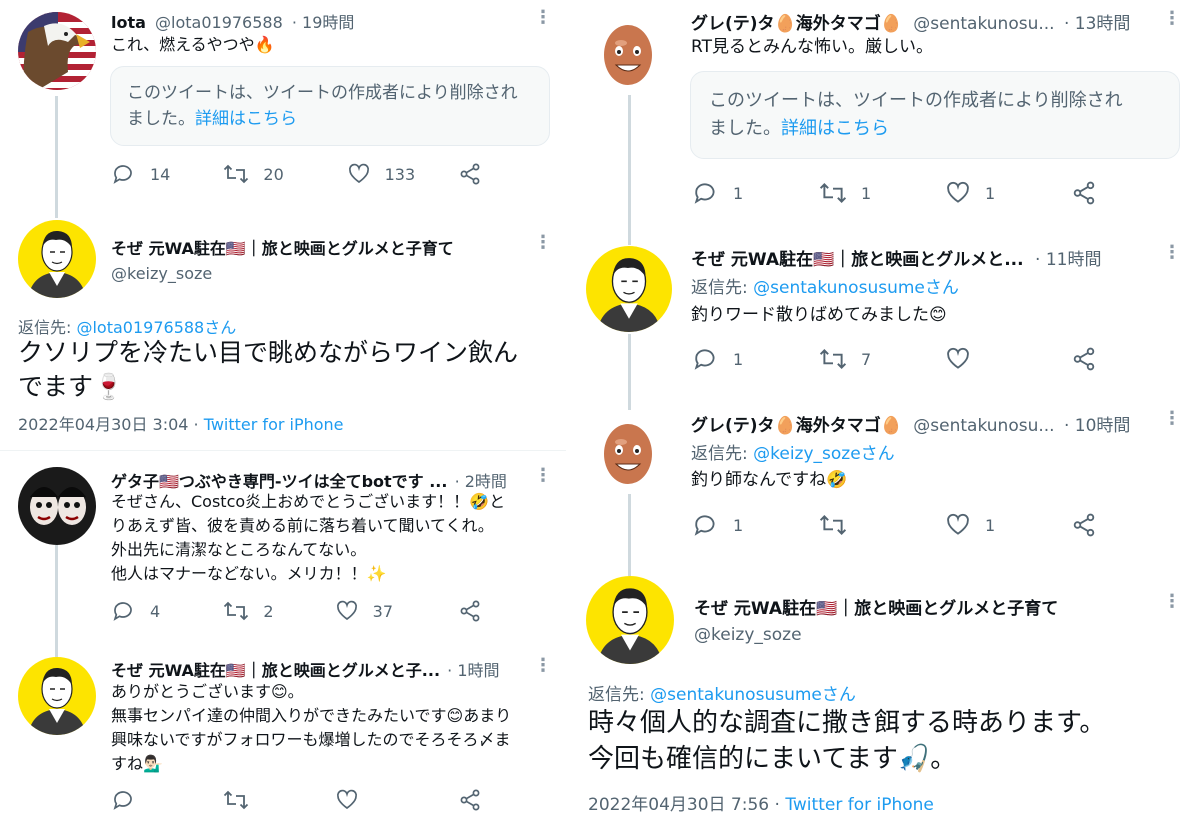  What do you see at coordinates (167, 174) in the screenshot?
I see `reply-button: 14` at bounding box center [167, 174].